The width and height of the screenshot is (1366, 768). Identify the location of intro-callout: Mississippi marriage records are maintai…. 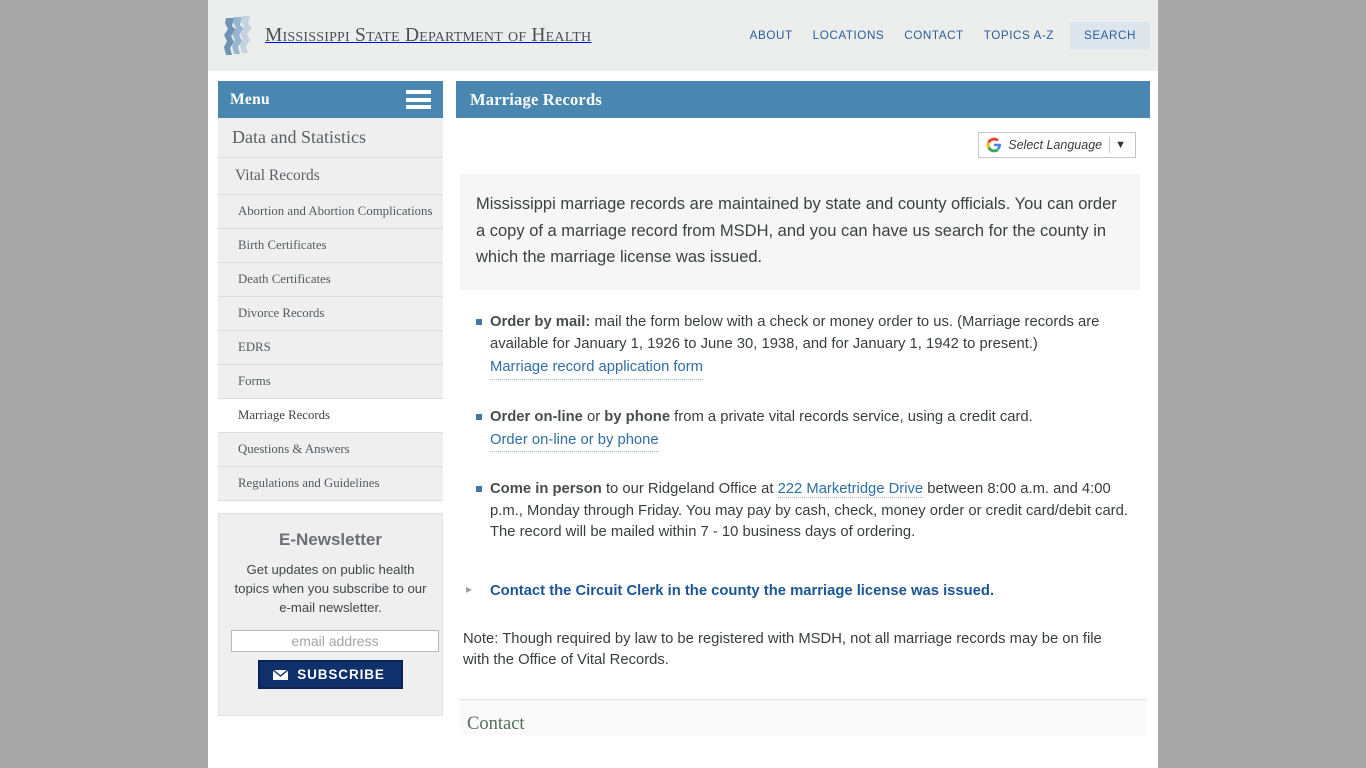
(800, 232).